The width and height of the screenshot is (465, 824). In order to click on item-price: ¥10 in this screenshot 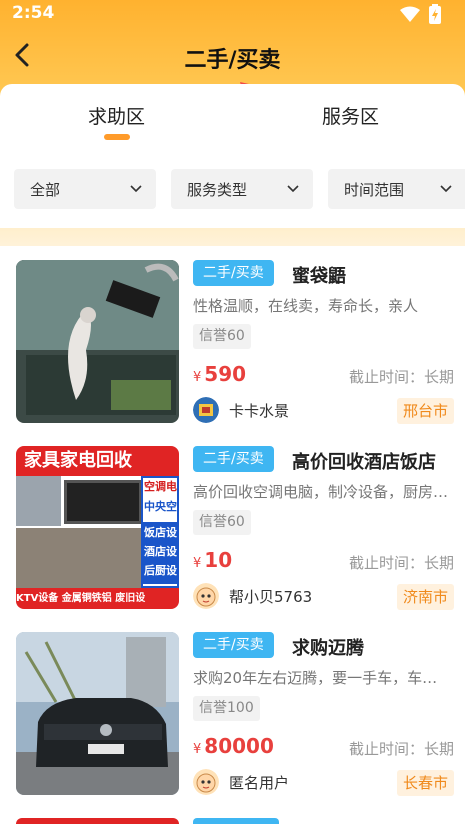, I will do `click(212, 560)`.